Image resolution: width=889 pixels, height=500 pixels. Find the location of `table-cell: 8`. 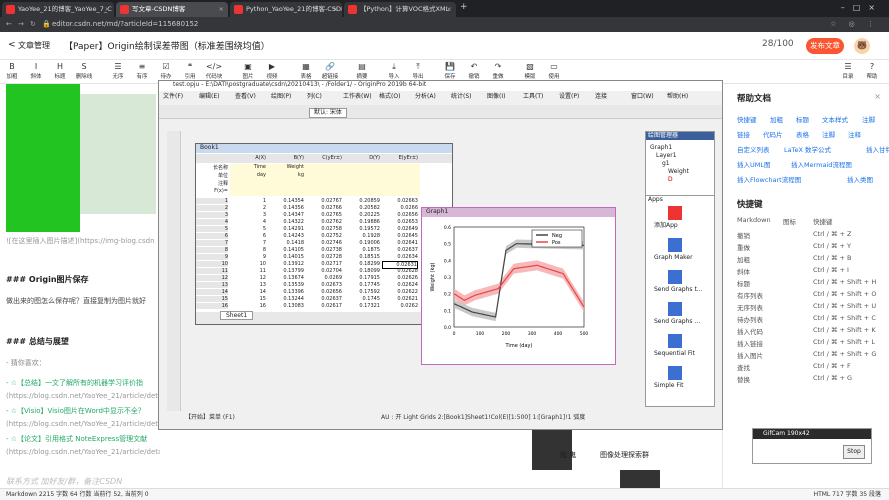

table-cell: 8 is located at coordinates (248, 250).